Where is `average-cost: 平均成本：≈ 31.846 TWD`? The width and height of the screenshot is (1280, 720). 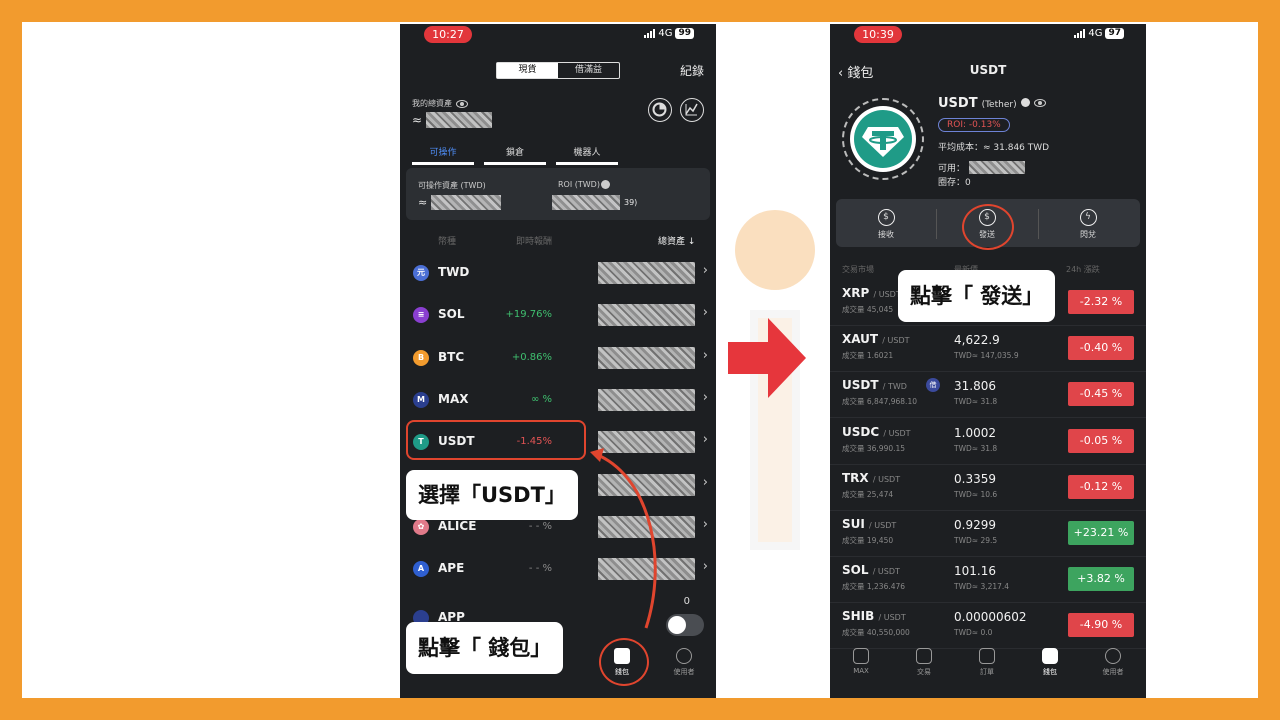 average-cost: 平均成本：≈ 31.846 TWD is located at coordinates (994, 148).